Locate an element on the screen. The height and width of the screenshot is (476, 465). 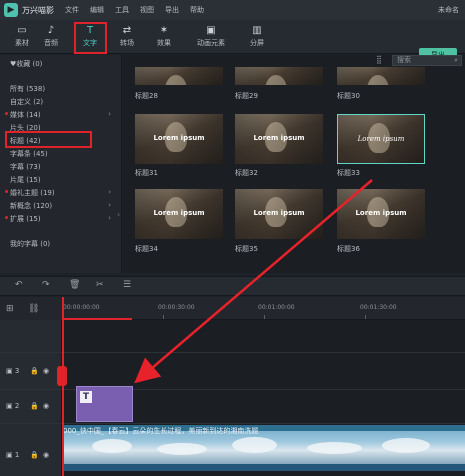
track-1-label: ▣ 1 is located at coordinates (13, 455).